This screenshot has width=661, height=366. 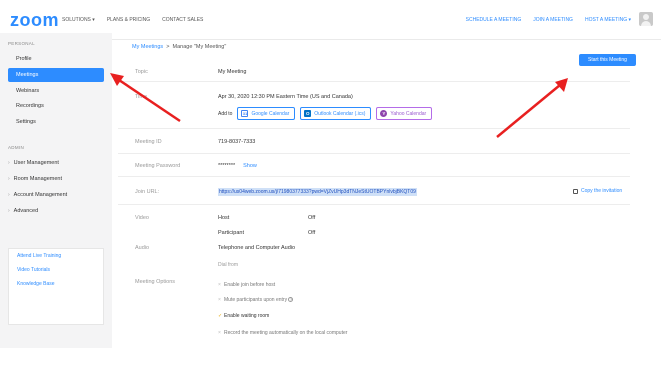 What do you see at coordinates (148, 142) in the screenshot?
I see `meeting-id-label: Meeting ID` at bounding box center [148, 142].